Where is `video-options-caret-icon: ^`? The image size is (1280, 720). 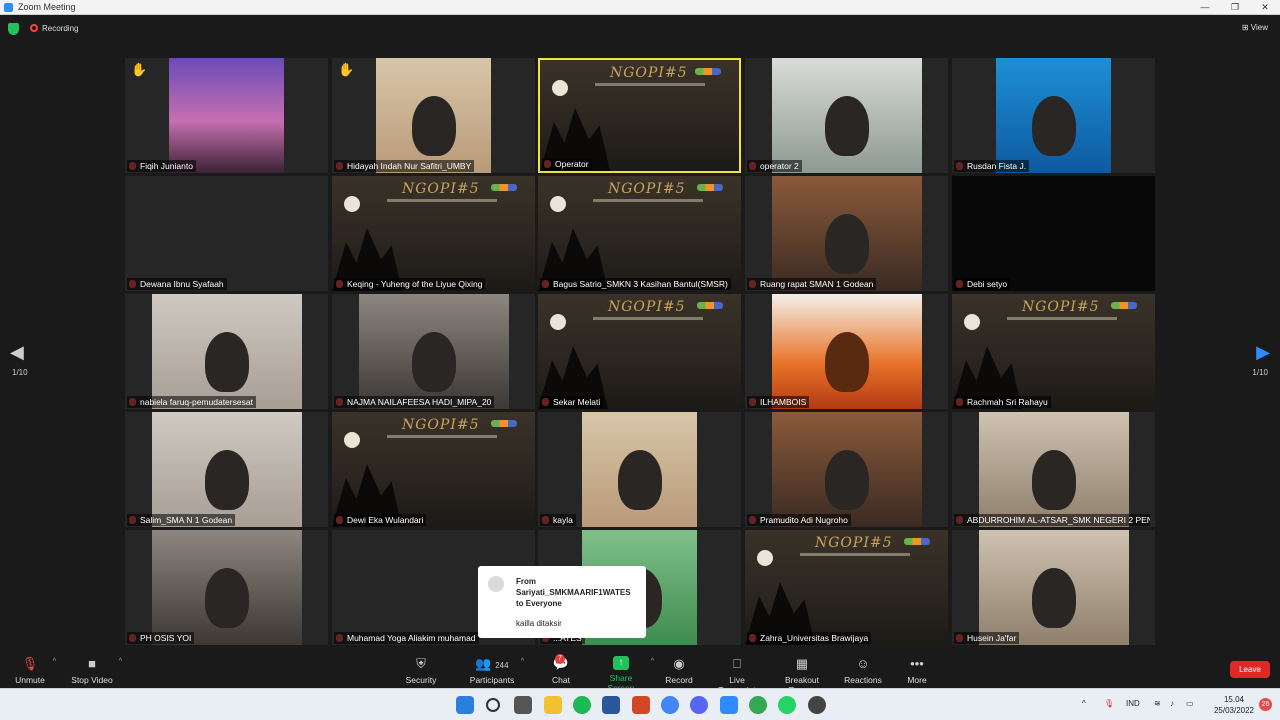 video-options-caret-icon: ^ is located at coordinates (120, 661).